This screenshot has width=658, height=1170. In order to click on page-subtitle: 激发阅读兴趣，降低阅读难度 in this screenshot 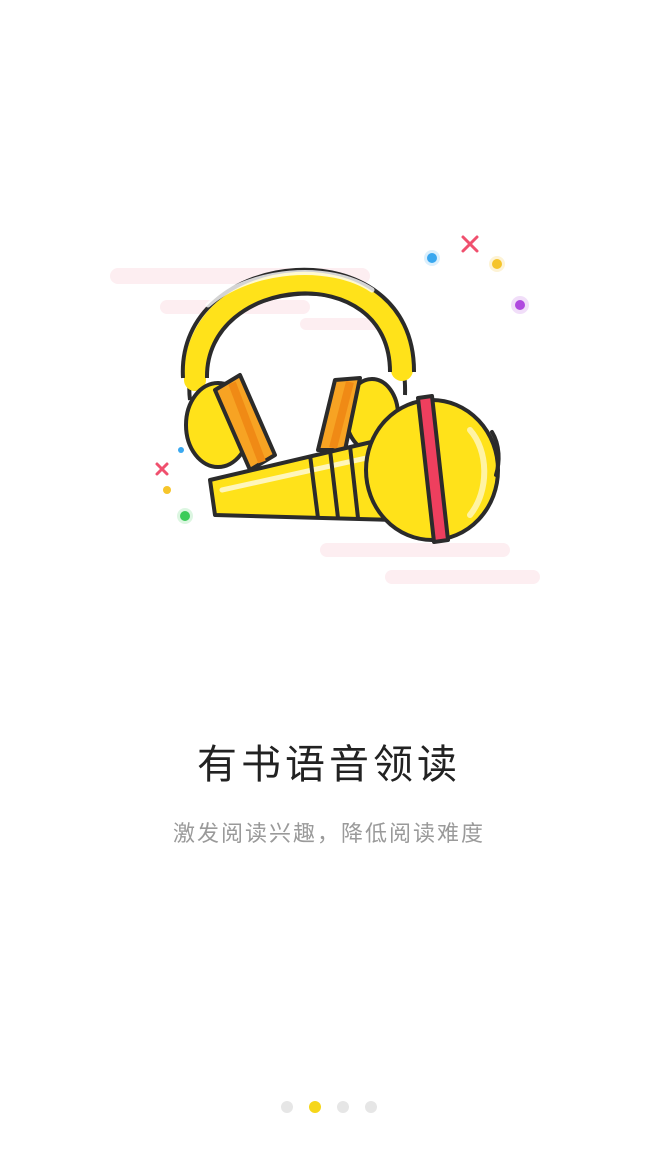, I will do `click(328, 834)`.